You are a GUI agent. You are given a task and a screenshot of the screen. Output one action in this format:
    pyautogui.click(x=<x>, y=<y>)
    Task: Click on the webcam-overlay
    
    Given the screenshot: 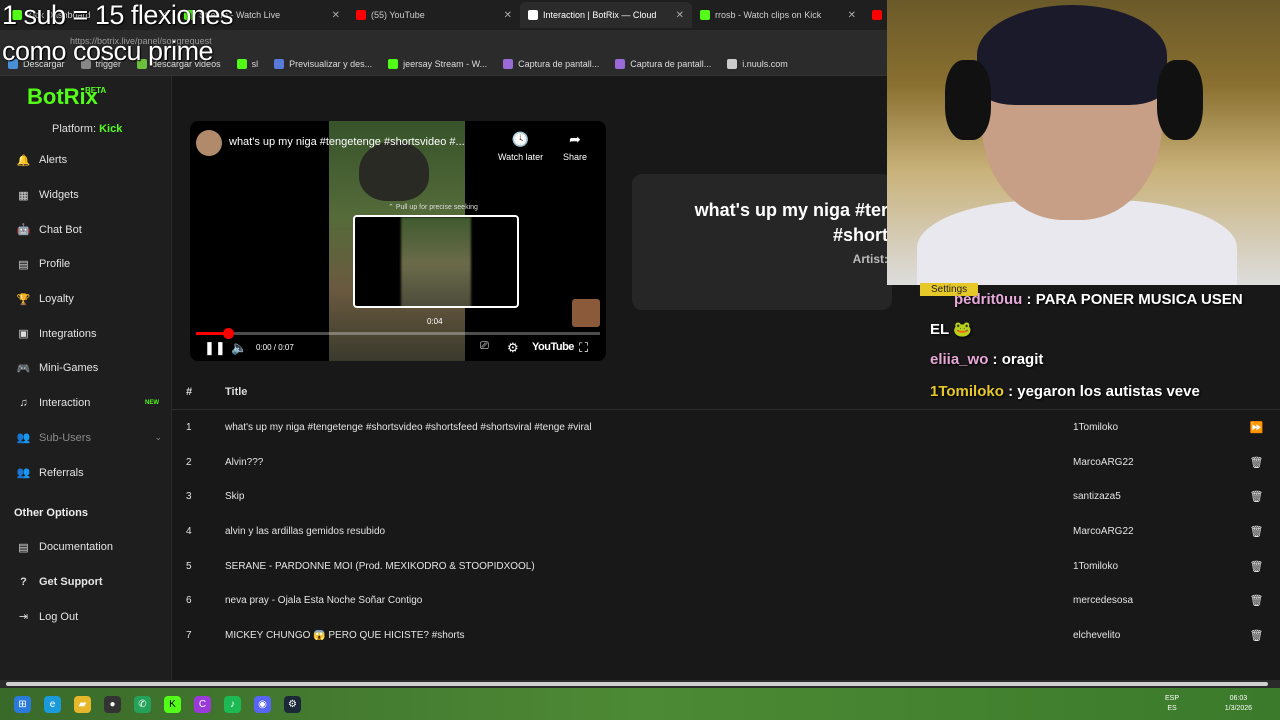 What is the action you would take?
    pyautogui.click(x=1083, y=142)
    